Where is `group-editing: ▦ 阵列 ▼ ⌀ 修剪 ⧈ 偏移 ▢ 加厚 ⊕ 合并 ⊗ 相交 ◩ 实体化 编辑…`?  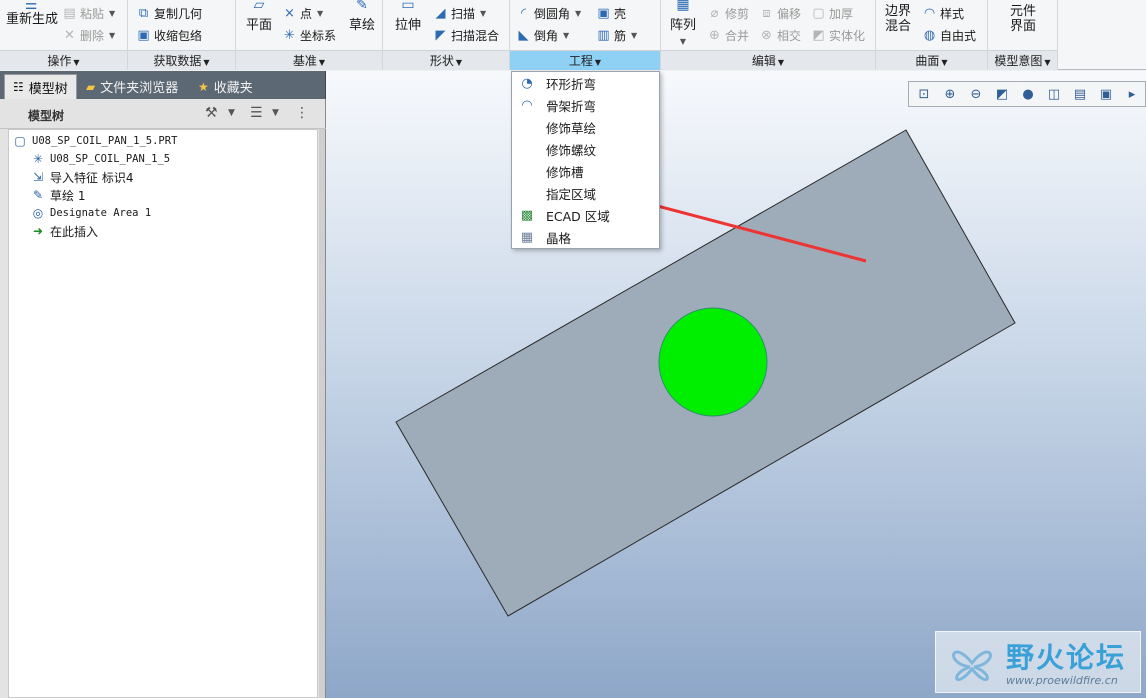
group-editing: ▦ 阵列 ▼ ⌀ 修剪 ⧈ 偏移 ▢ 加厚 ⊕ 合并 ⊗ 相交 ◩ 实体化 编辑… is located at coordinates (768, 35).